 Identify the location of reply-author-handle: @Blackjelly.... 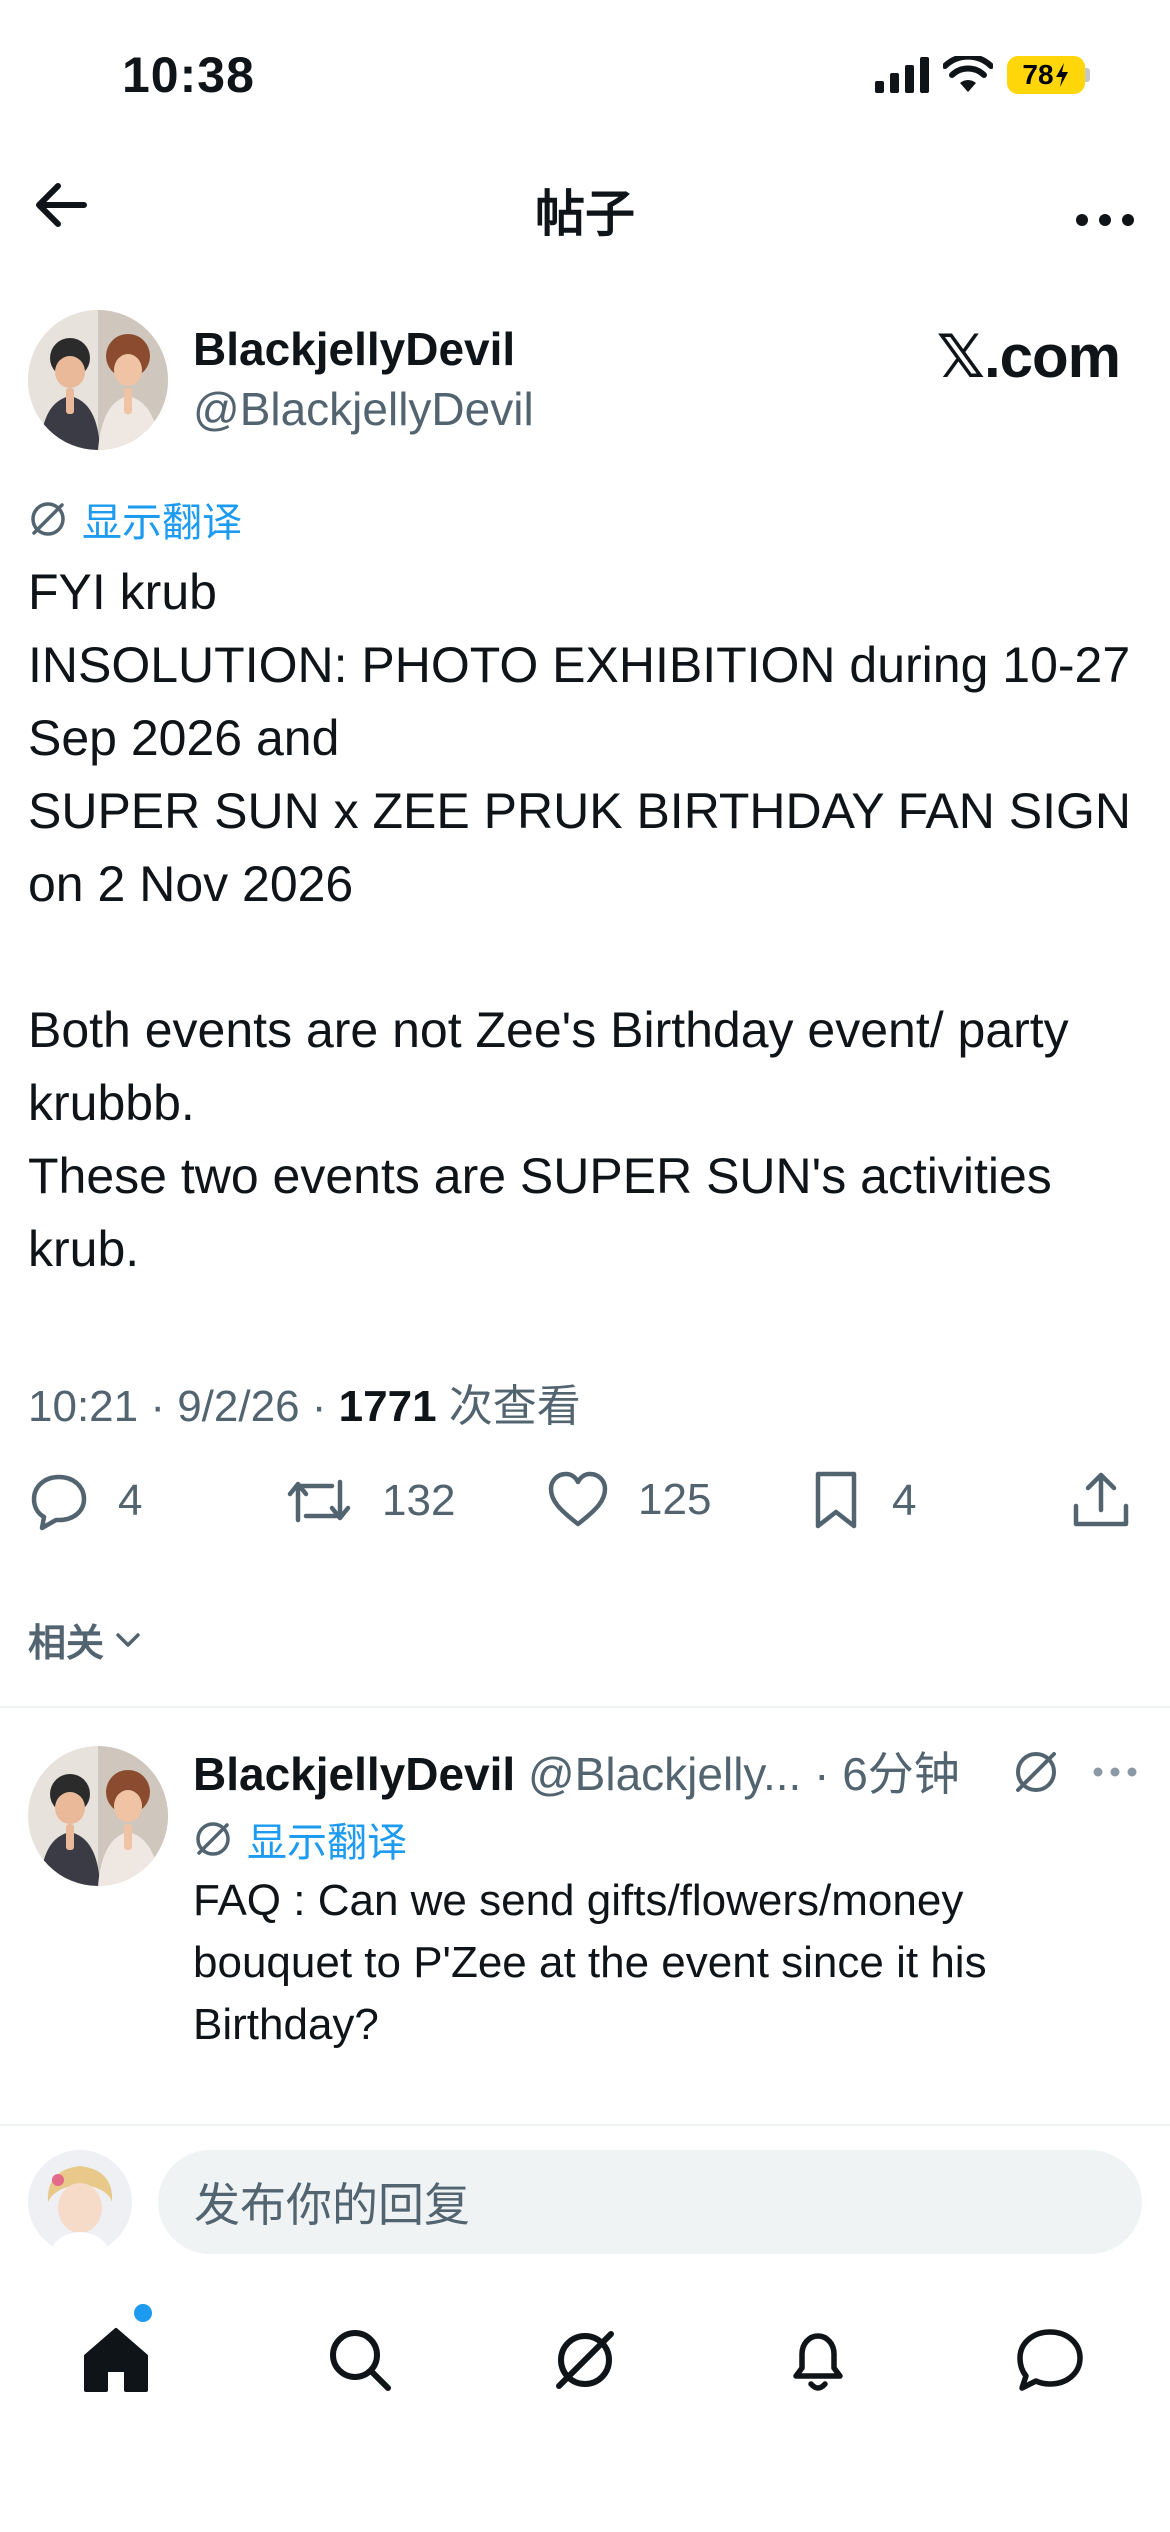
(664, 1774).